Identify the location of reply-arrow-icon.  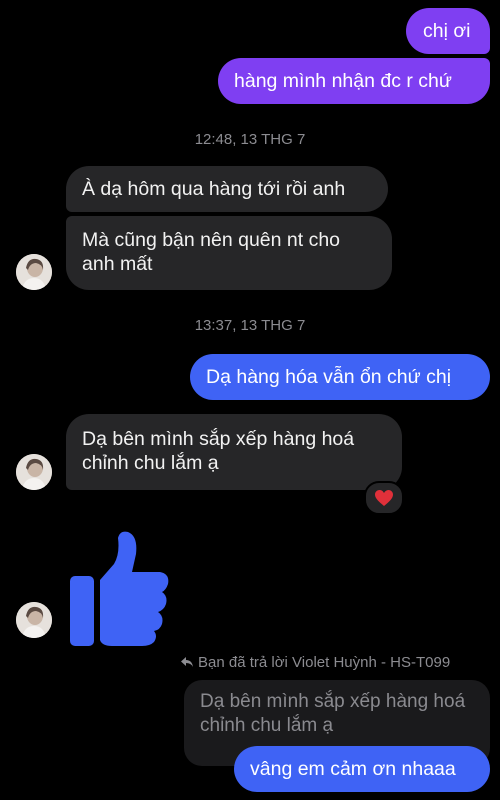
(187, 662).